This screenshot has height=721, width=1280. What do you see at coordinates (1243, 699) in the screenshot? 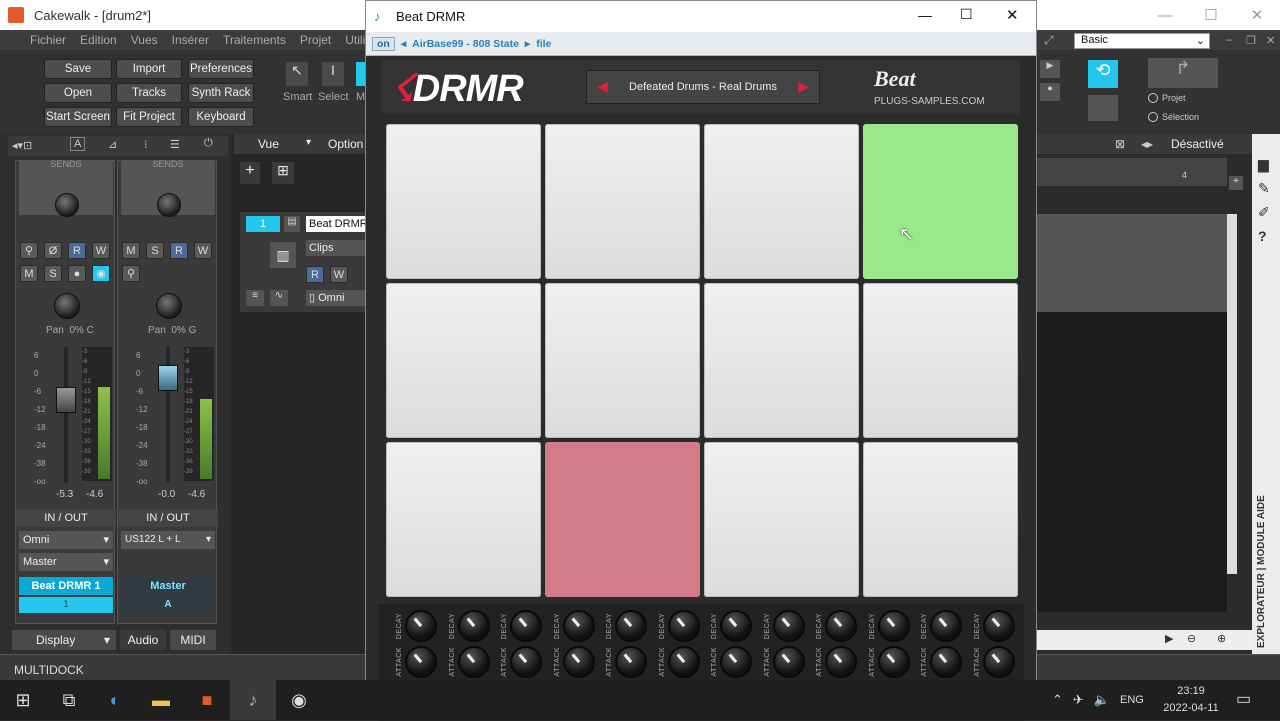
I see `notifications-icon: ▭` at bounding box center [1243, 699].